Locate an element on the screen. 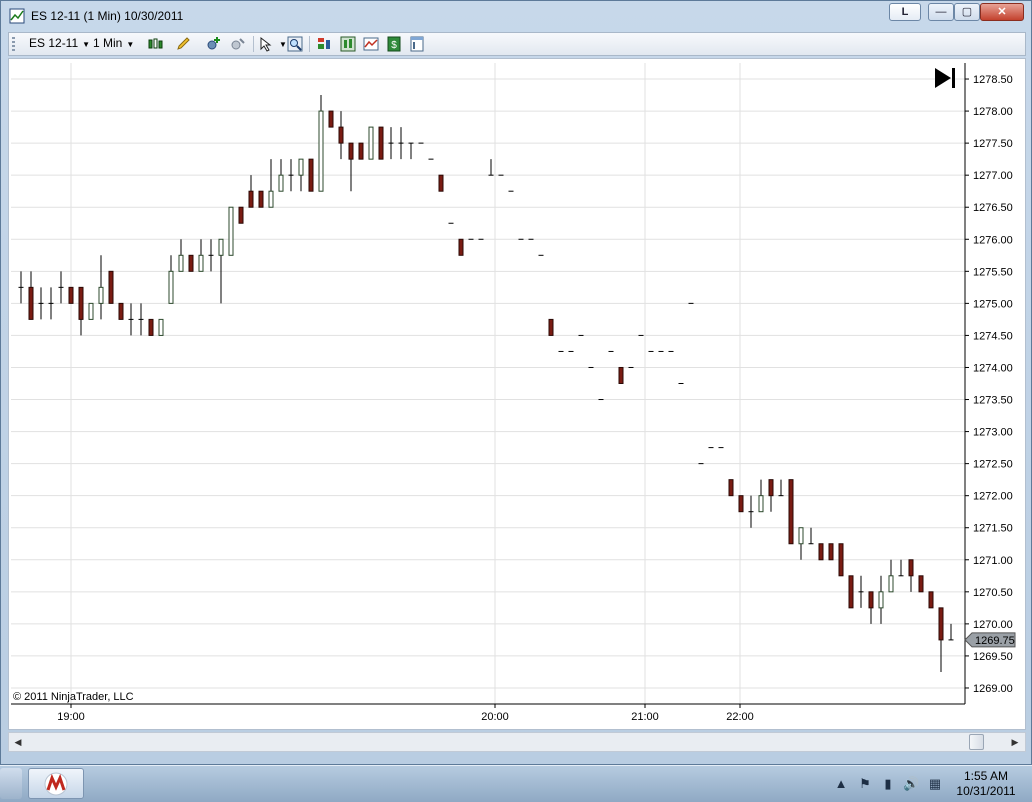  taskbar-left-button is located at coordinates (11, 783).